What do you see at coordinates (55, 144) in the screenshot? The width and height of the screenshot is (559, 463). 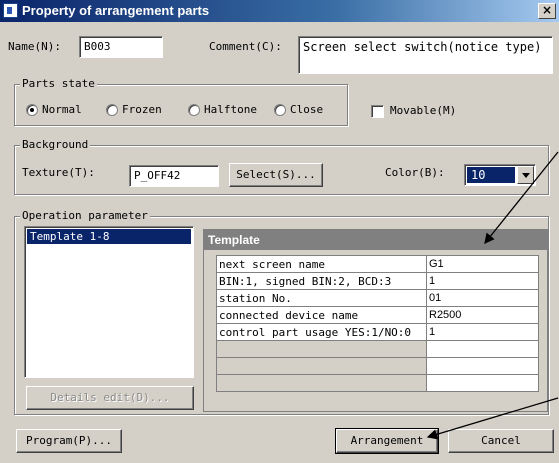 I see `background-legend: Background` at bounding box center [55, 144].